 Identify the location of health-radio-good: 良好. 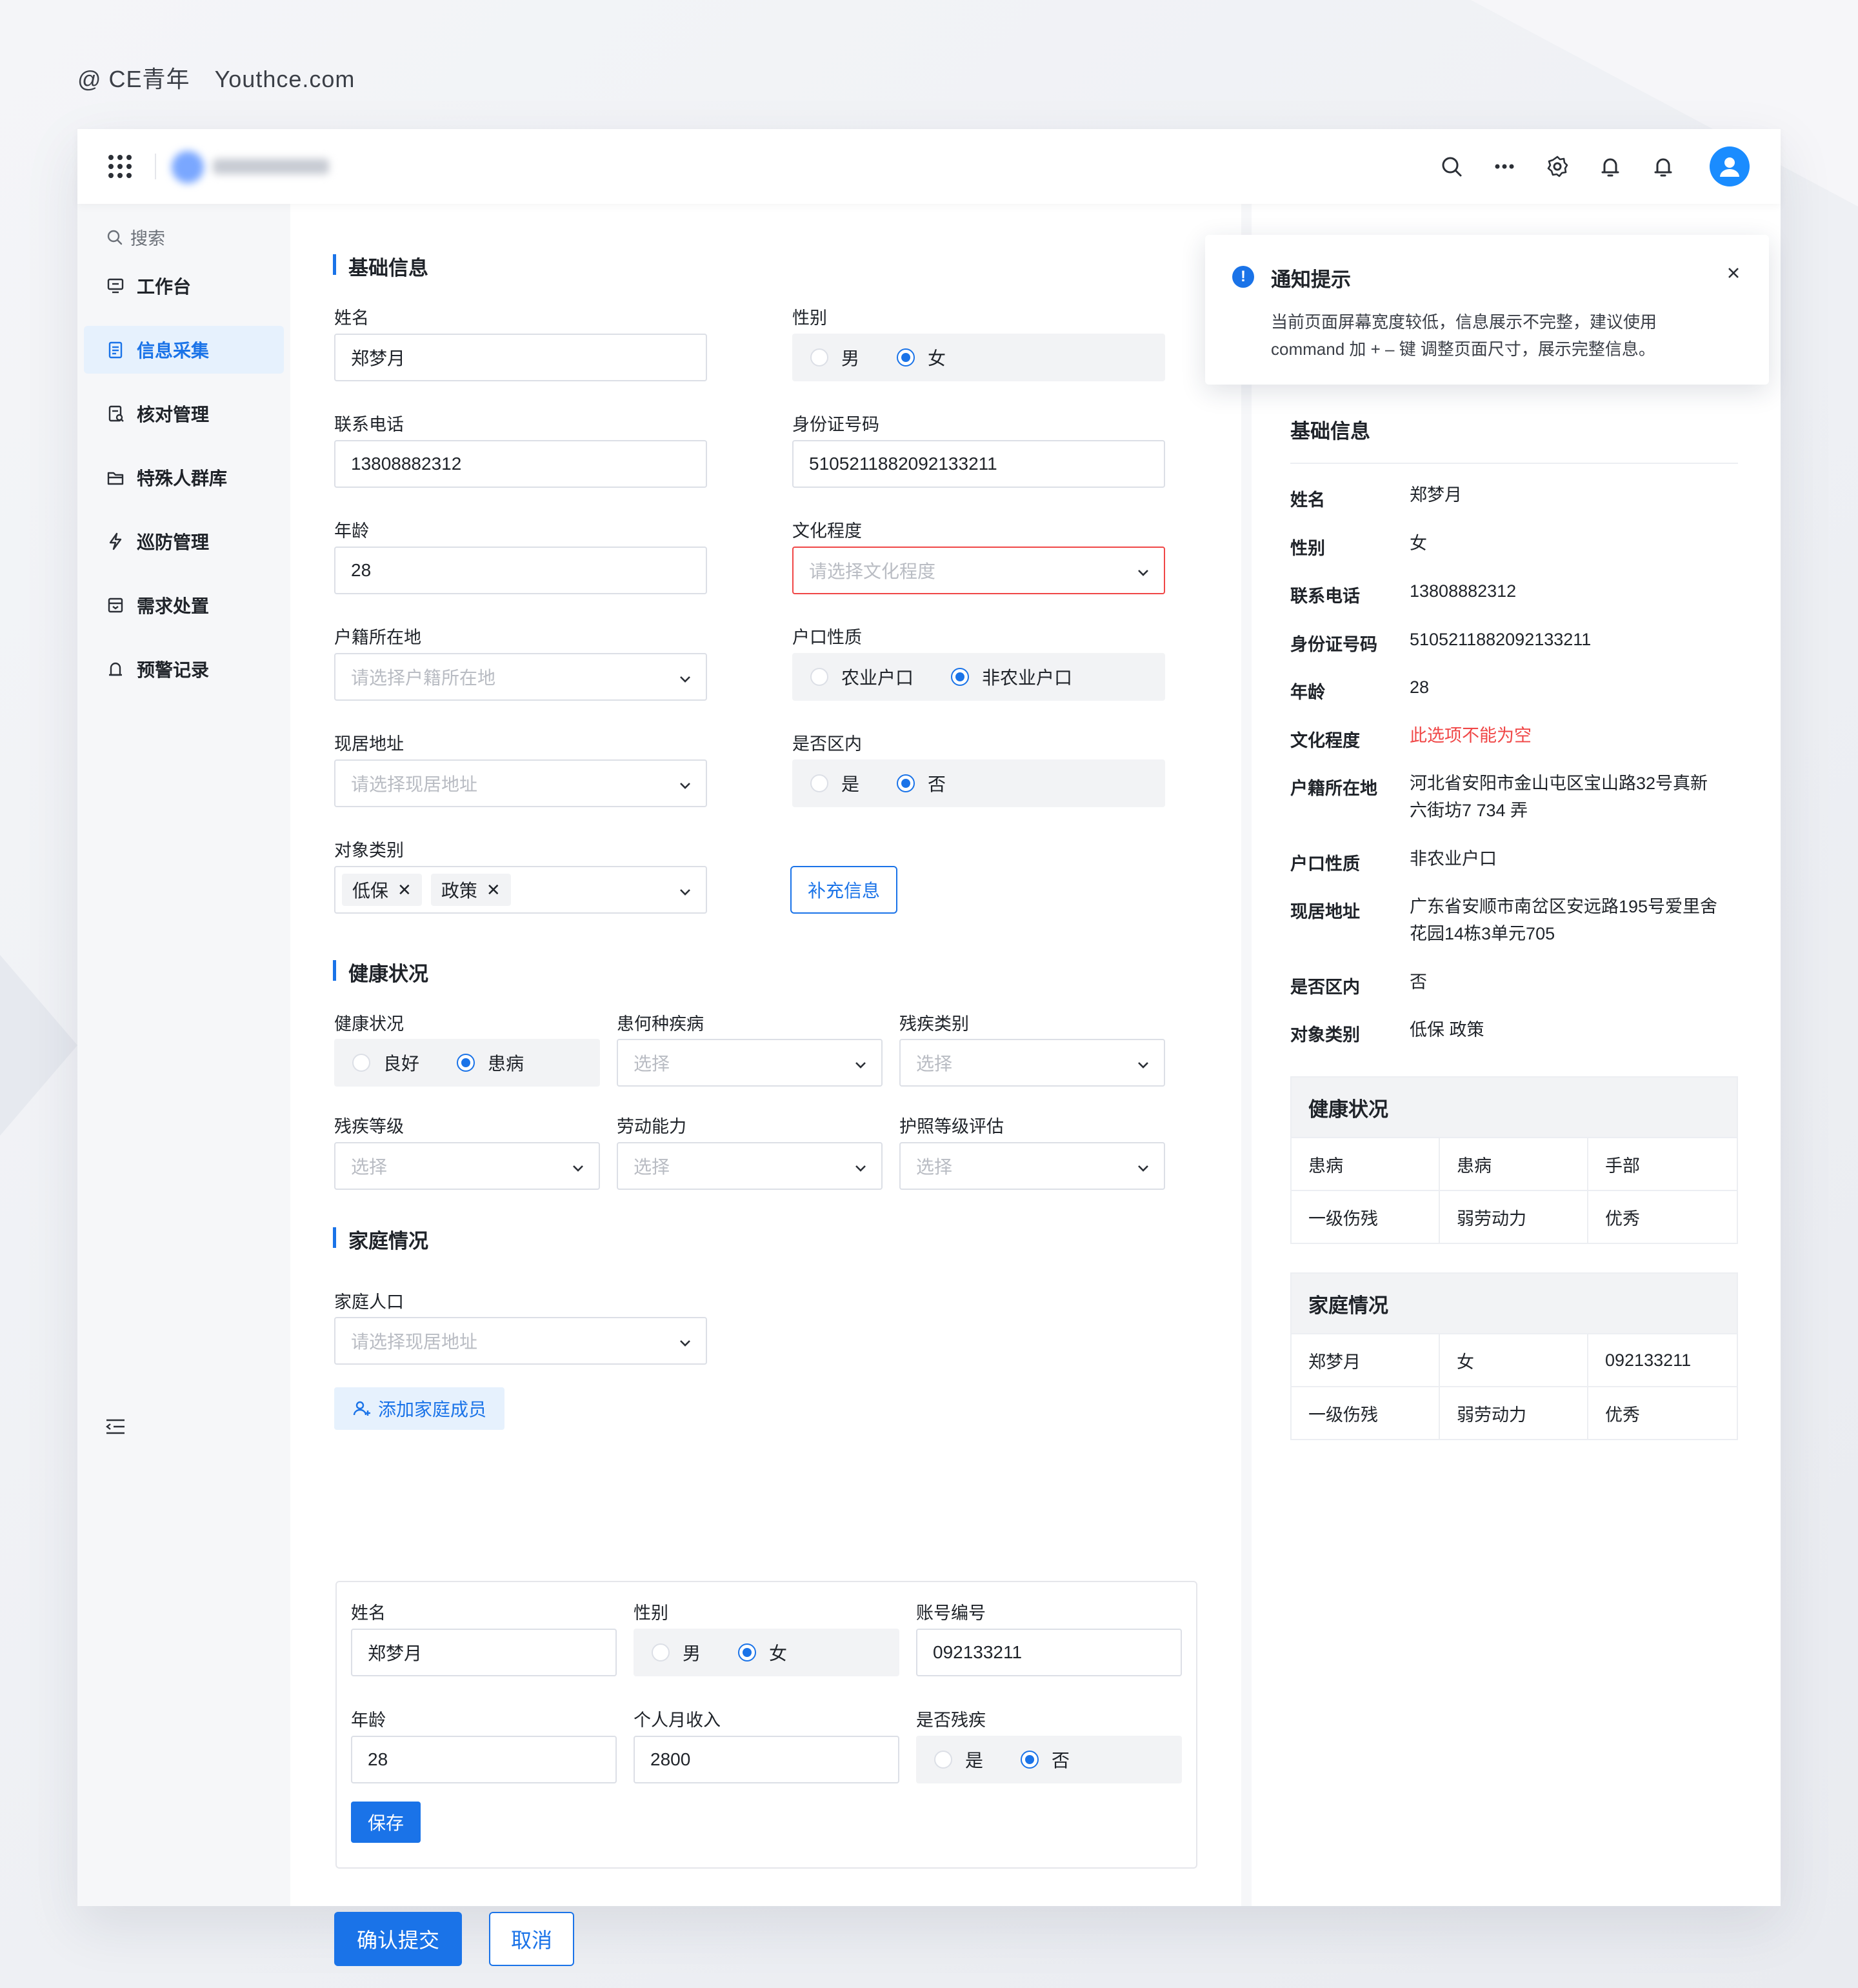
(385, 1063).